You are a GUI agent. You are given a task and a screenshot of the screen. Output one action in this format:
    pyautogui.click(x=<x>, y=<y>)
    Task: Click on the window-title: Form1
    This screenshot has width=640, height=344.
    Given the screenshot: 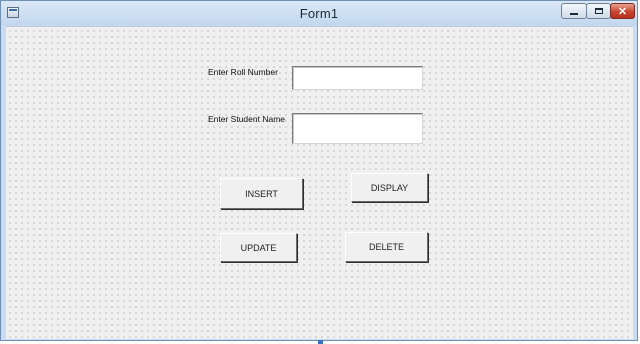 What is the action you would take?
    pyautogui.click(x=319, y=13)
    